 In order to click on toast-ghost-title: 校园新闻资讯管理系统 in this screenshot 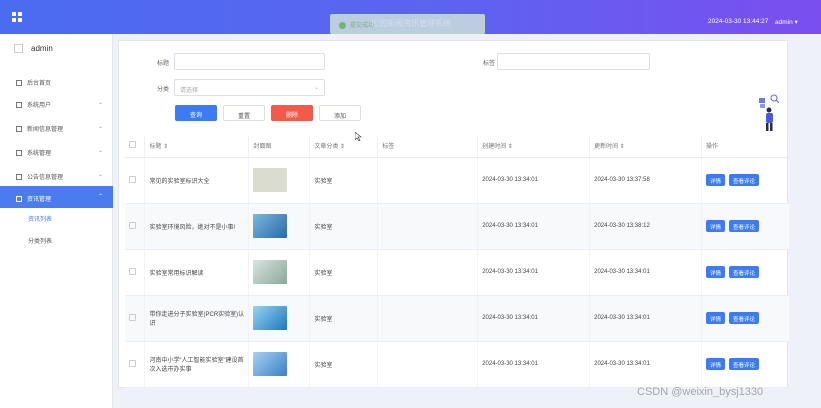, I will do `click(411, 23)`.